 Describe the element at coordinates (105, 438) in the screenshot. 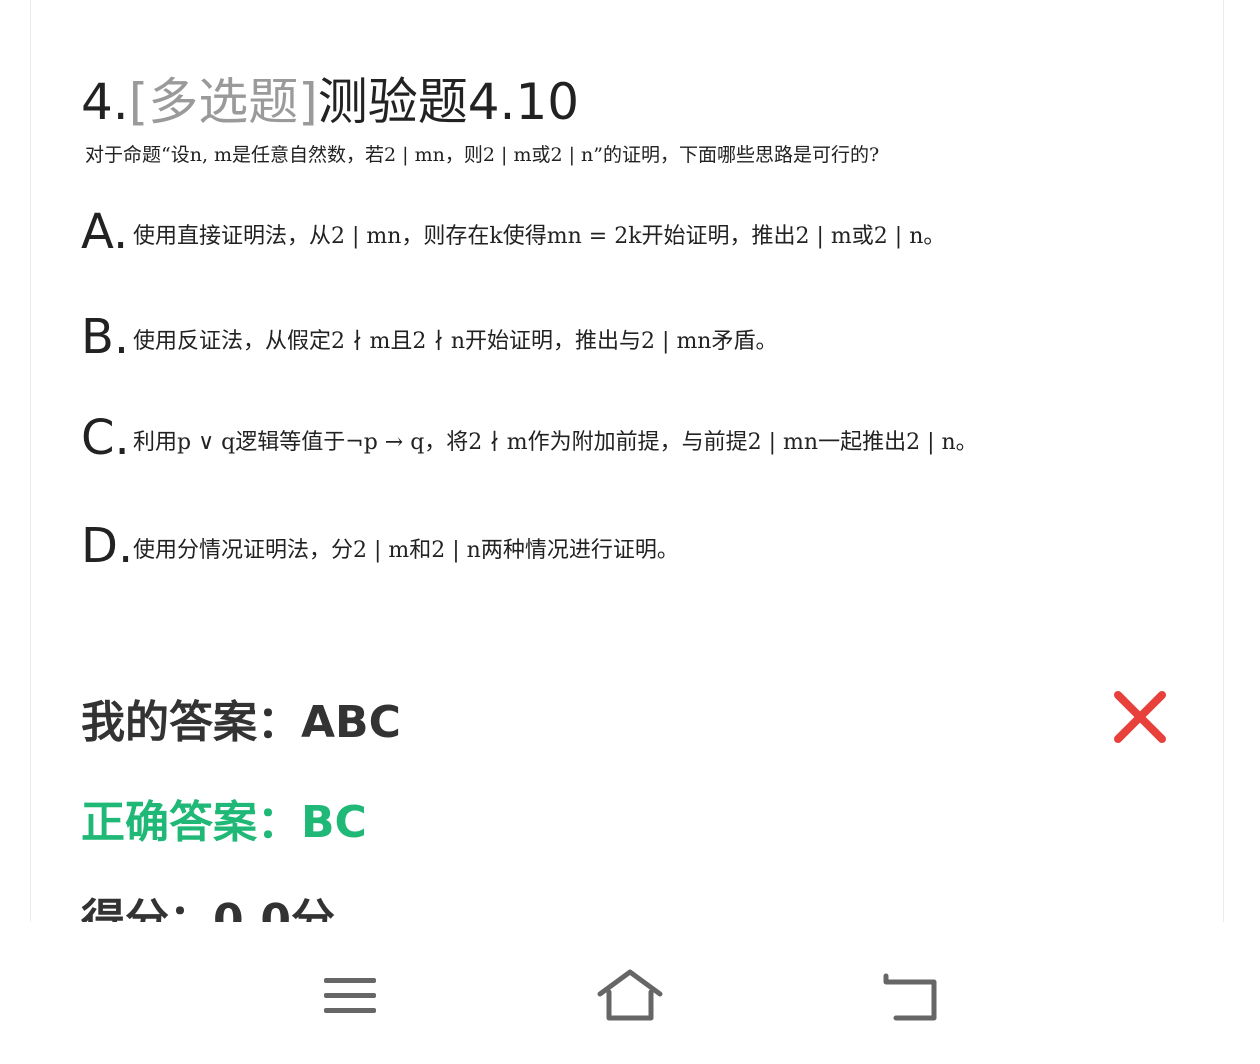

I see `option-letter: C.` at that location.